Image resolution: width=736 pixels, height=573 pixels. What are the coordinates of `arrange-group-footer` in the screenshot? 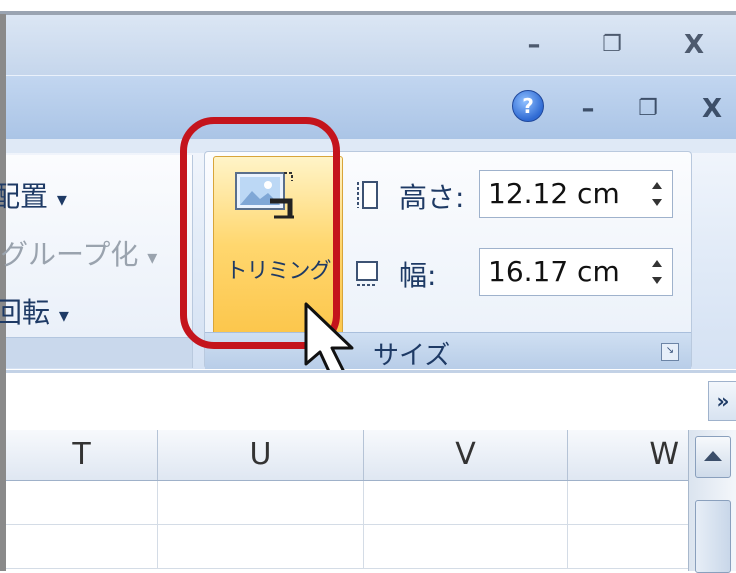 It's located at (99, 352).